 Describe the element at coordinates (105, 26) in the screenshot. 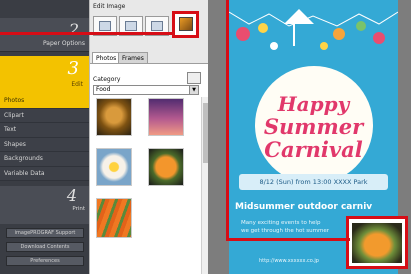

I see `image-icon` at that location.